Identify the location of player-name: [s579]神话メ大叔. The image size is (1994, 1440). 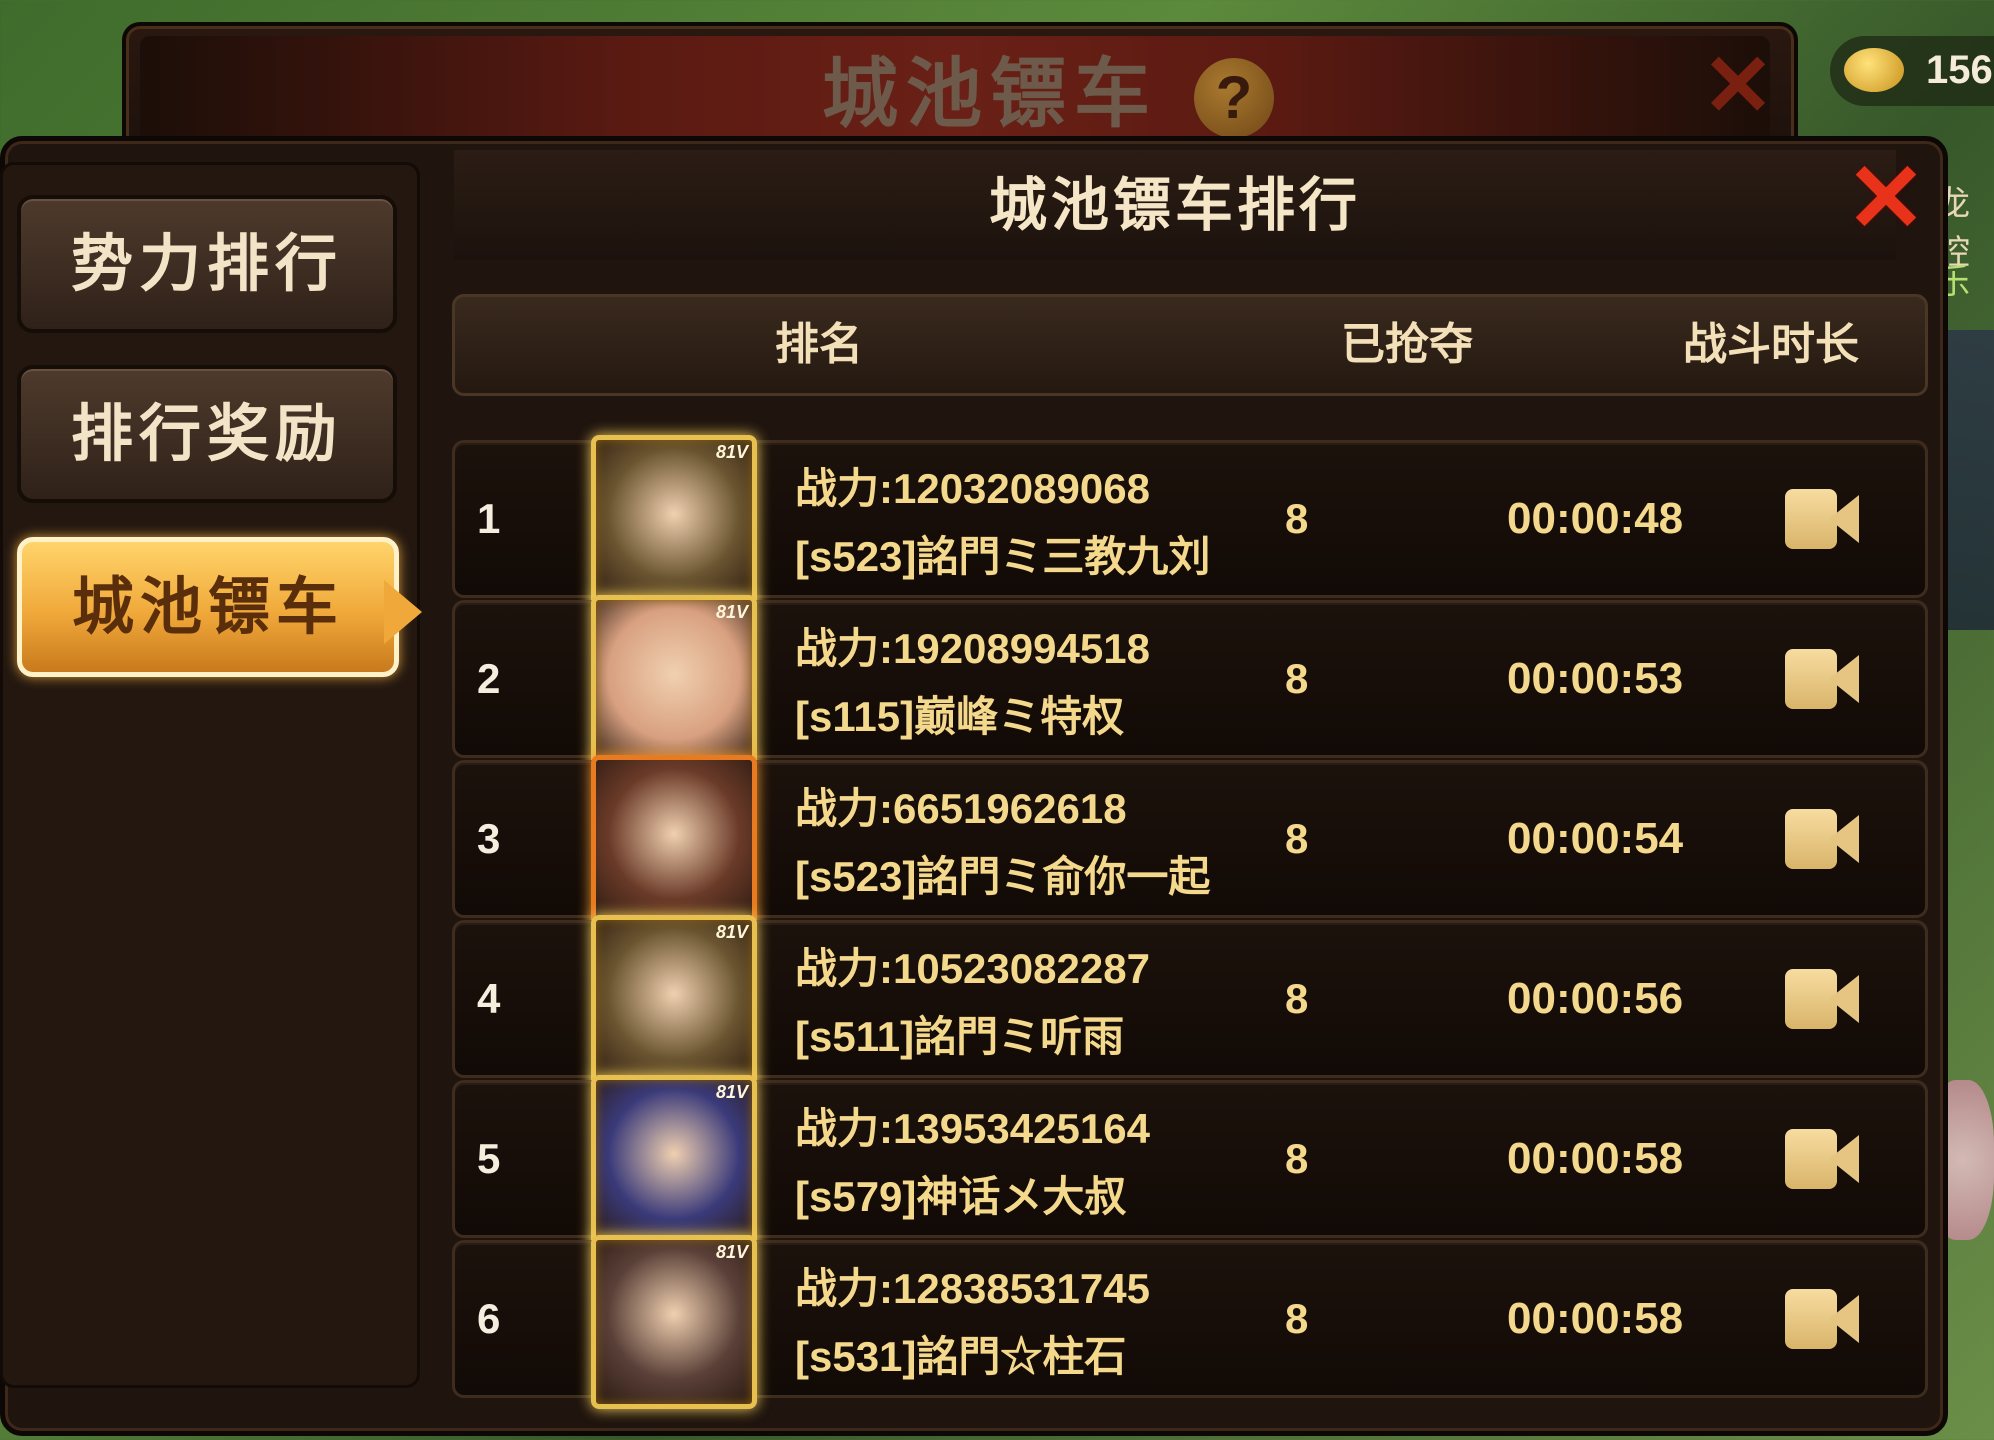
(961, 1196).